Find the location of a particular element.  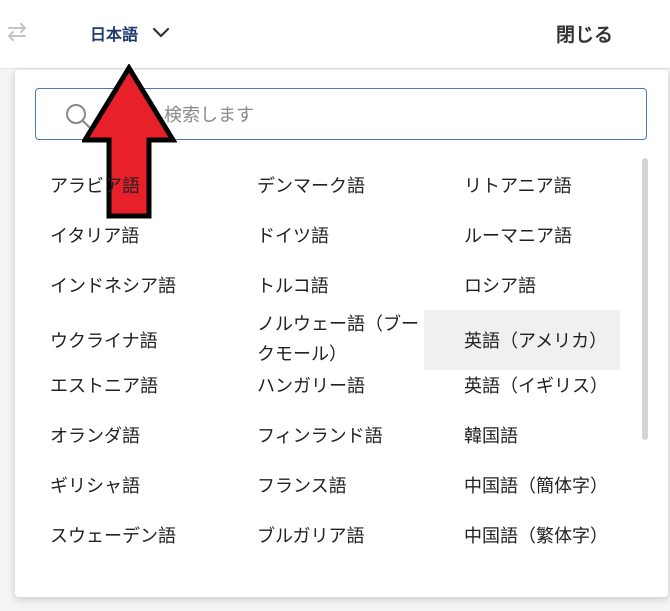

language-item: 中国語（繁体字） is located at coordinates (559, 535).